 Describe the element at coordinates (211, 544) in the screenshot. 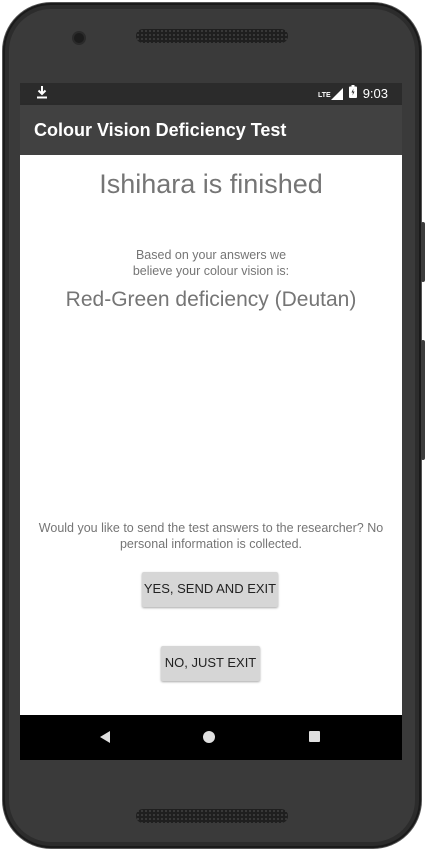

I see `send-question-line-2: personal information is collected.` at that location.